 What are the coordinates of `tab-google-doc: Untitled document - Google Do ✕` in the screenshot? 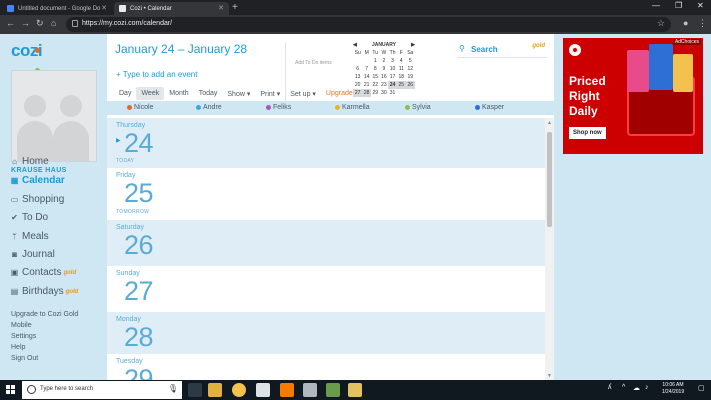 It's located at (57, 8).